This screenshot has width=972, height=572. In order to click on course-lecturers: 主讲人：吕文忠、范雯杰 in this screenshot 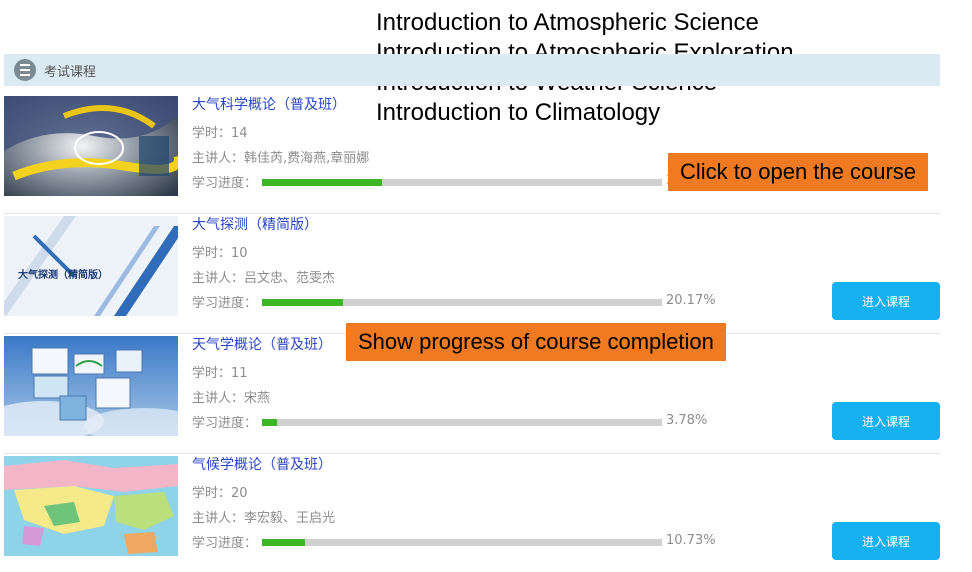, I will do `click(264, 278)`.